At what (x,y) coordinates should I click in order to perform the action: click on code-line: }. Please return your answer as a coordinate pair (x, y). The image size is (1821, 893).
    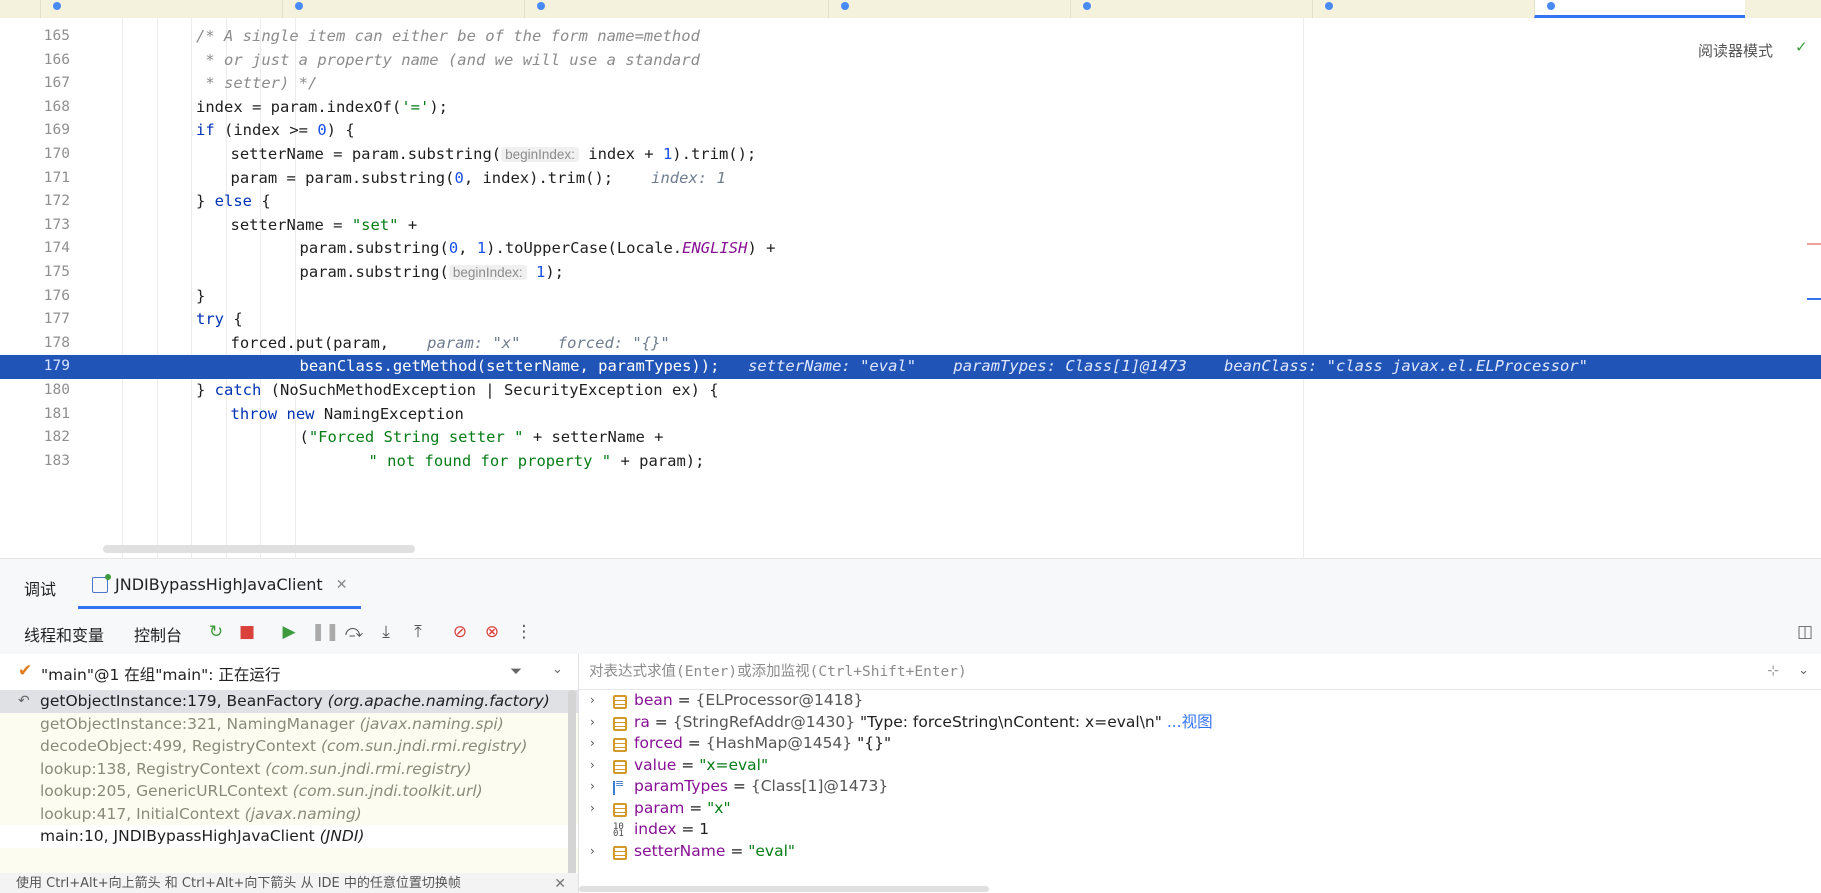
    Looking at the image, I should click on (960, 297).